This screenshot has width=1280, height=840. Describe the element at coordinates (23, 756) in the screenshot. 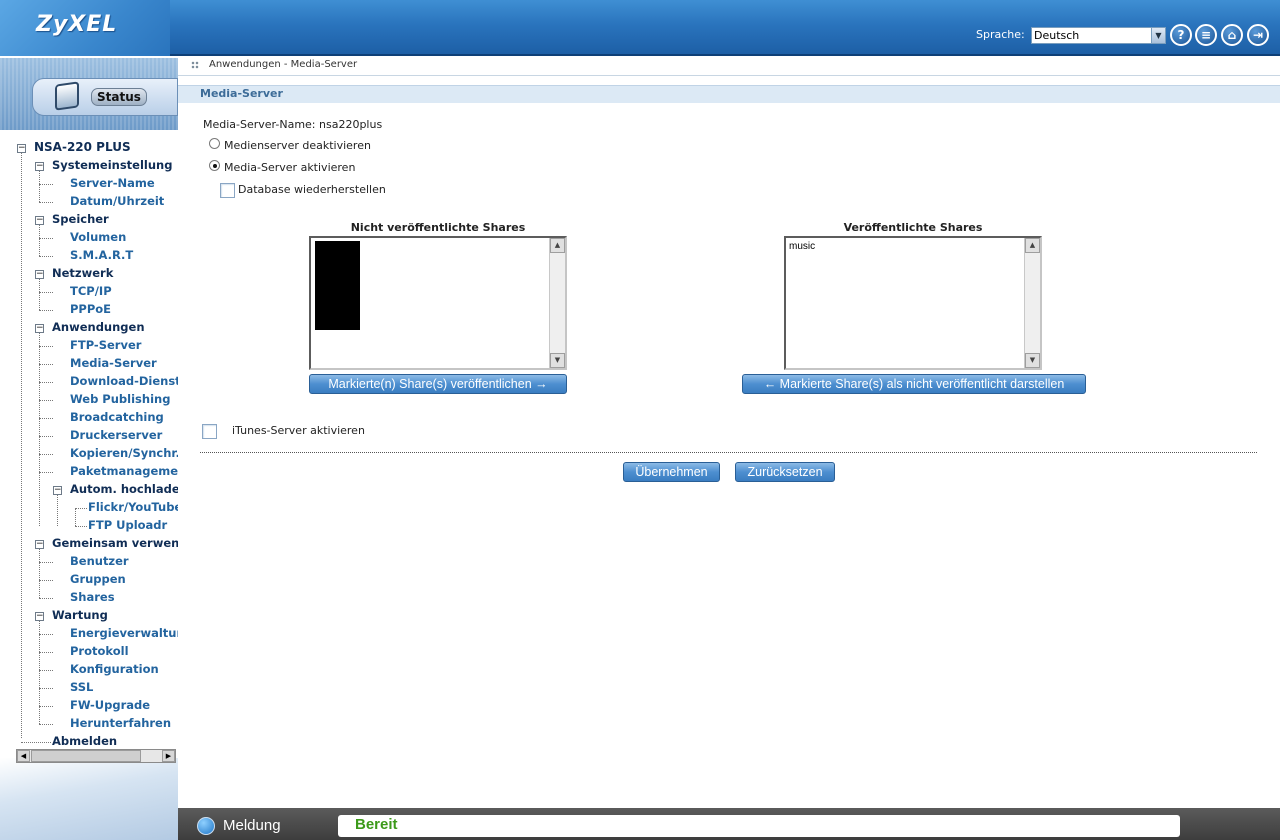

I see `scroll-left-icon: ◀` at that location.